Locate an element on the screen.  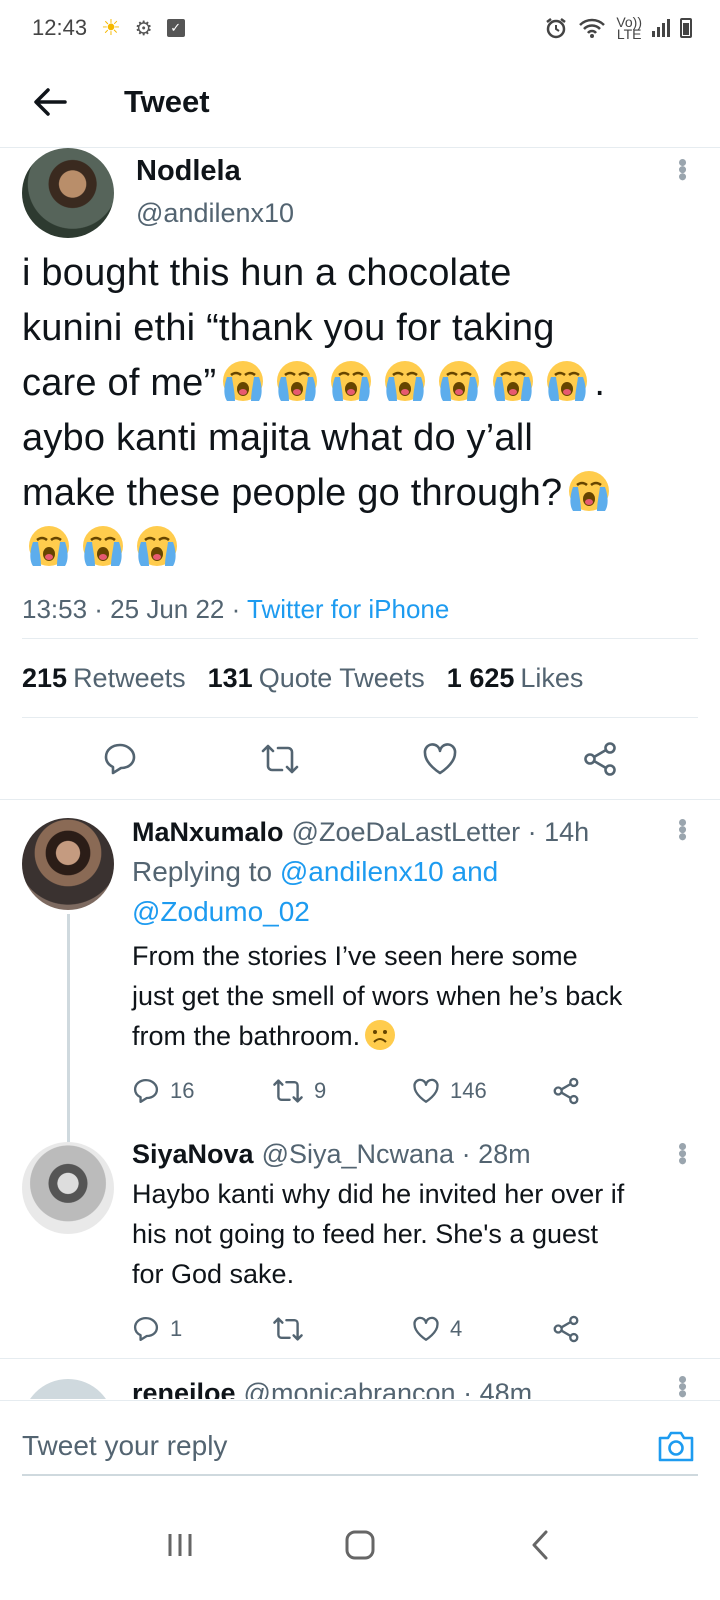
reply-header: MaNxumalo @ZoeDaLastLetter · 14h is located at coordinates (415, 832).